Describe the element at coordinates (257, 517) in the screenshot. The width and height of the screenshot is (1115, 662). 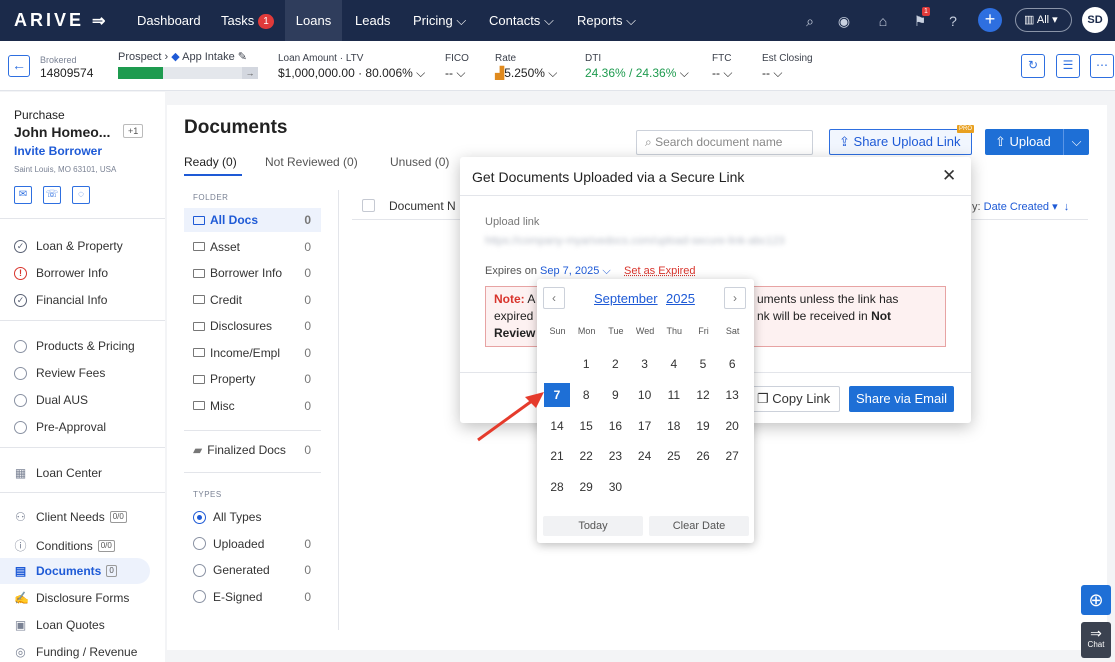
I see `type-radio: All Types` at that location.